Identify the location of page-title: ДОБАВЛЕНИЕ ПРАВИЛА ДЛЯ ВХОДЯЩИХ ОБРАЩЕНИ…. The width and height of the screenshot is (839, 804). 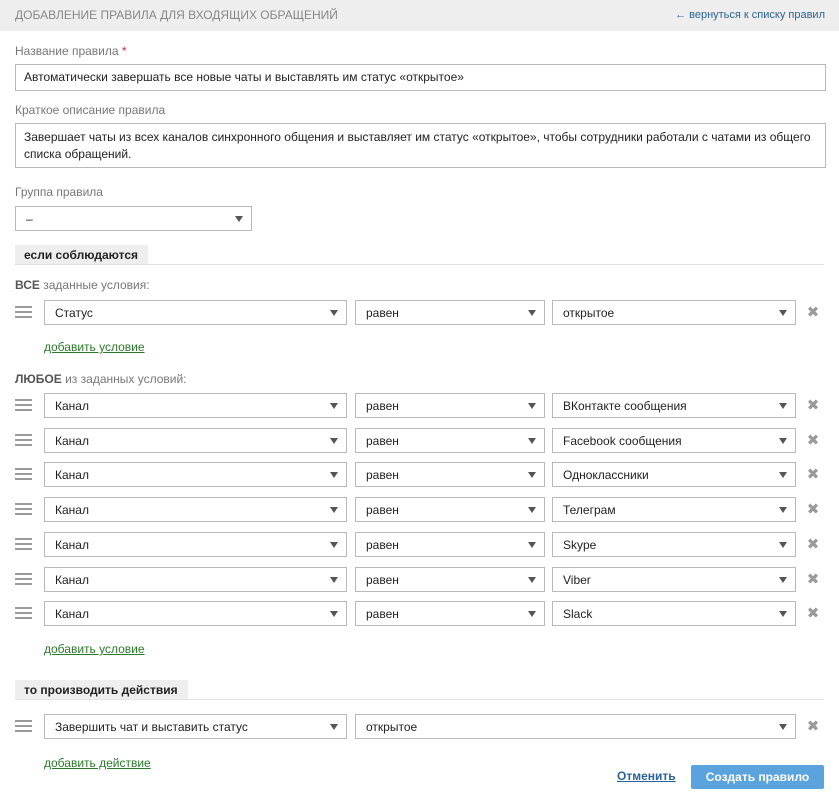
(176, 15).